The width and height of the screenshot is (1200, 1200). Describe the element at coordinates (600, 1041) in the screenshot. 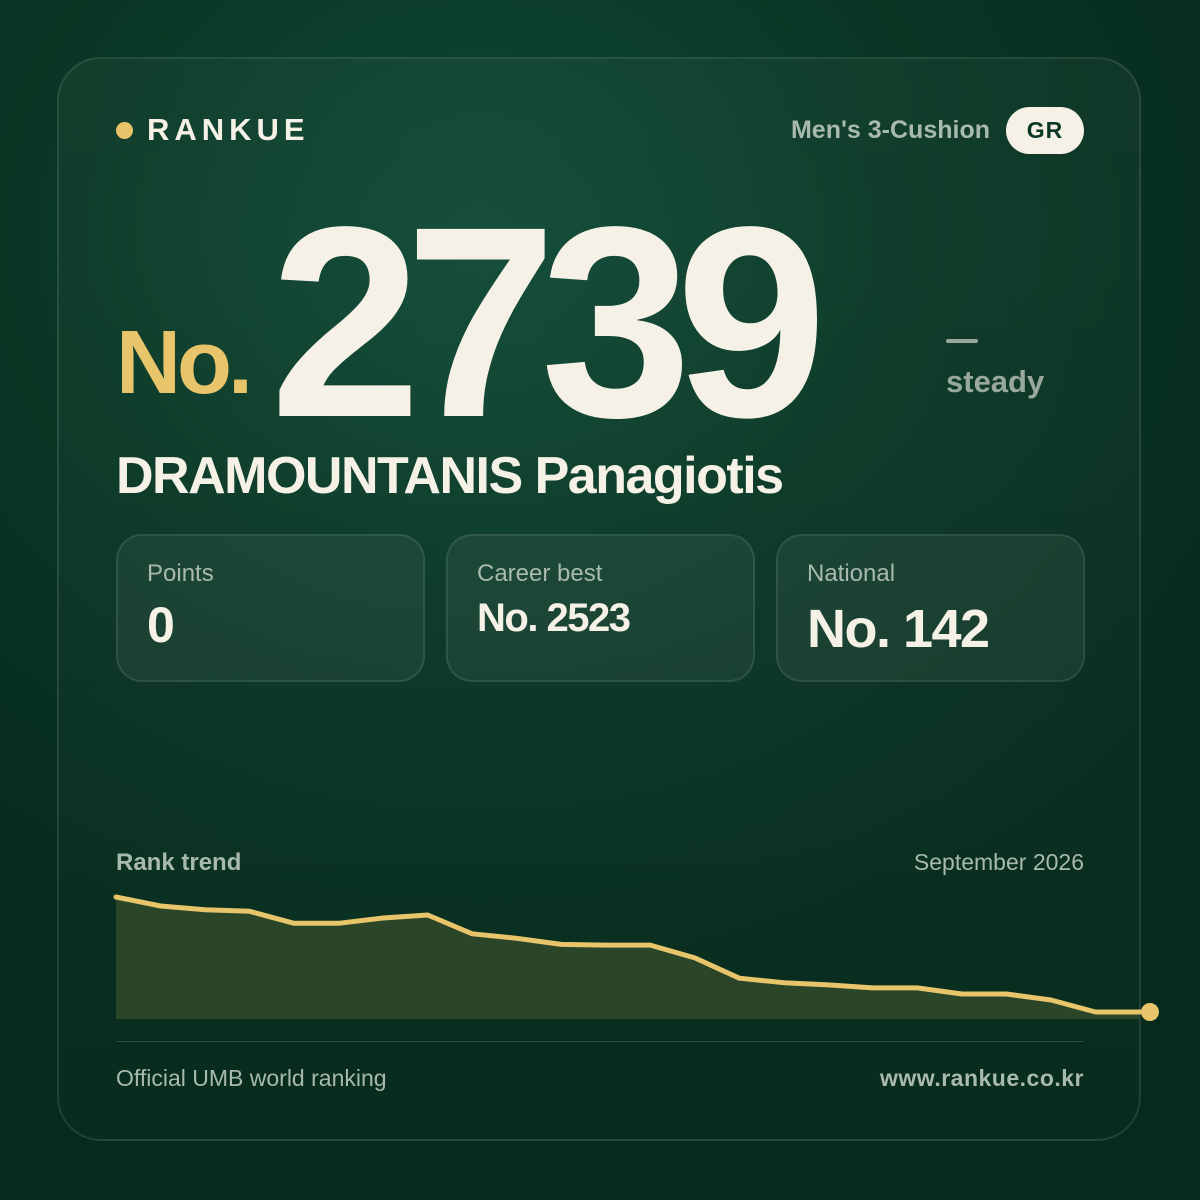

I see `footer-divider` at that location.